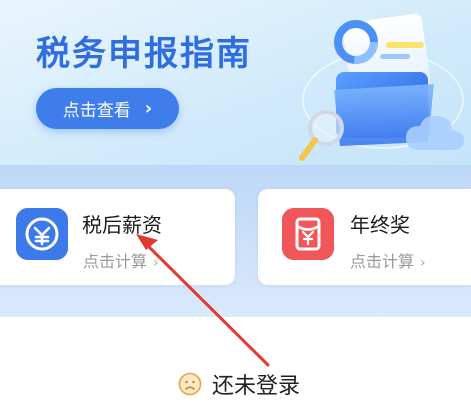 The width and height of the screenshot is (471, 413). I want to click on view-guide-button-label: 点击查看, so click(96, 111).